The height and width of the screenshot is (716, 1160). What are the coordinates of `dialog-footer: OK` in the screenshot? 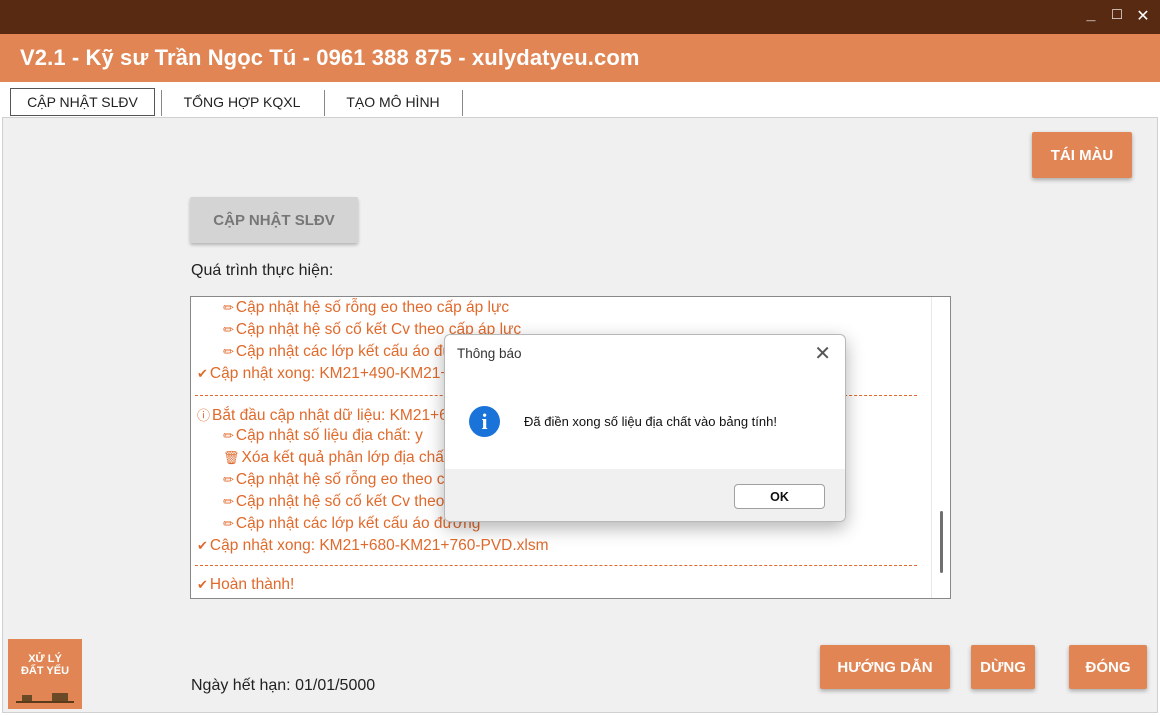 It's located at (645, 495).